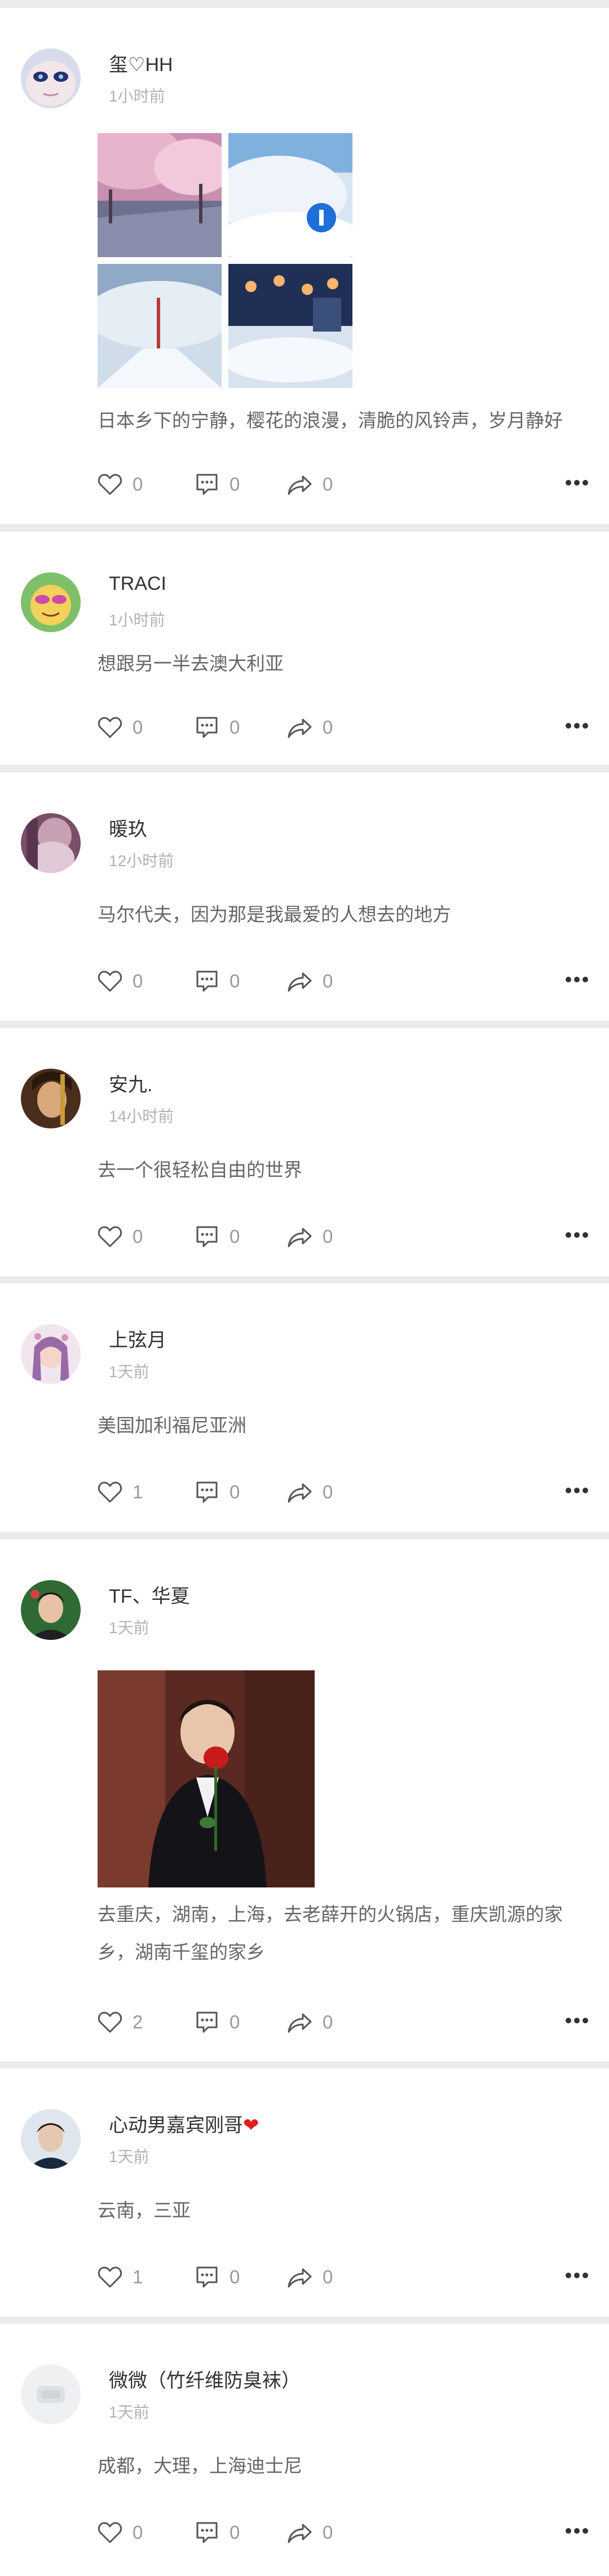 Image resolution: width=609 pixels, height=2576 pixels. I want to click on username: TRACI, so click(137, 584).